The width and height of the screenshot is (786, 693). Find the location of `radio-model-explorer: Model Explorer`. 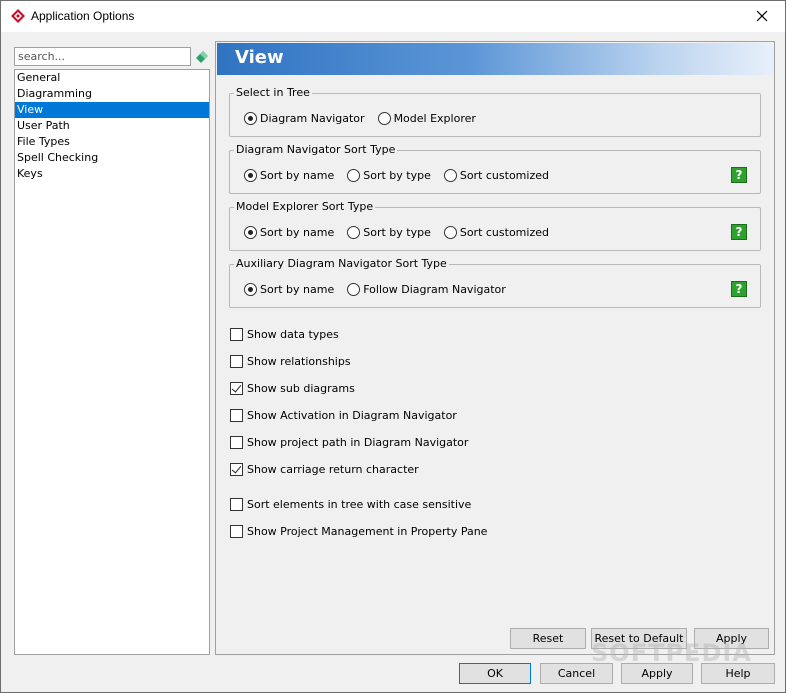

radio-model-explorer: Model Explorer is located at coordinates (426, 118).